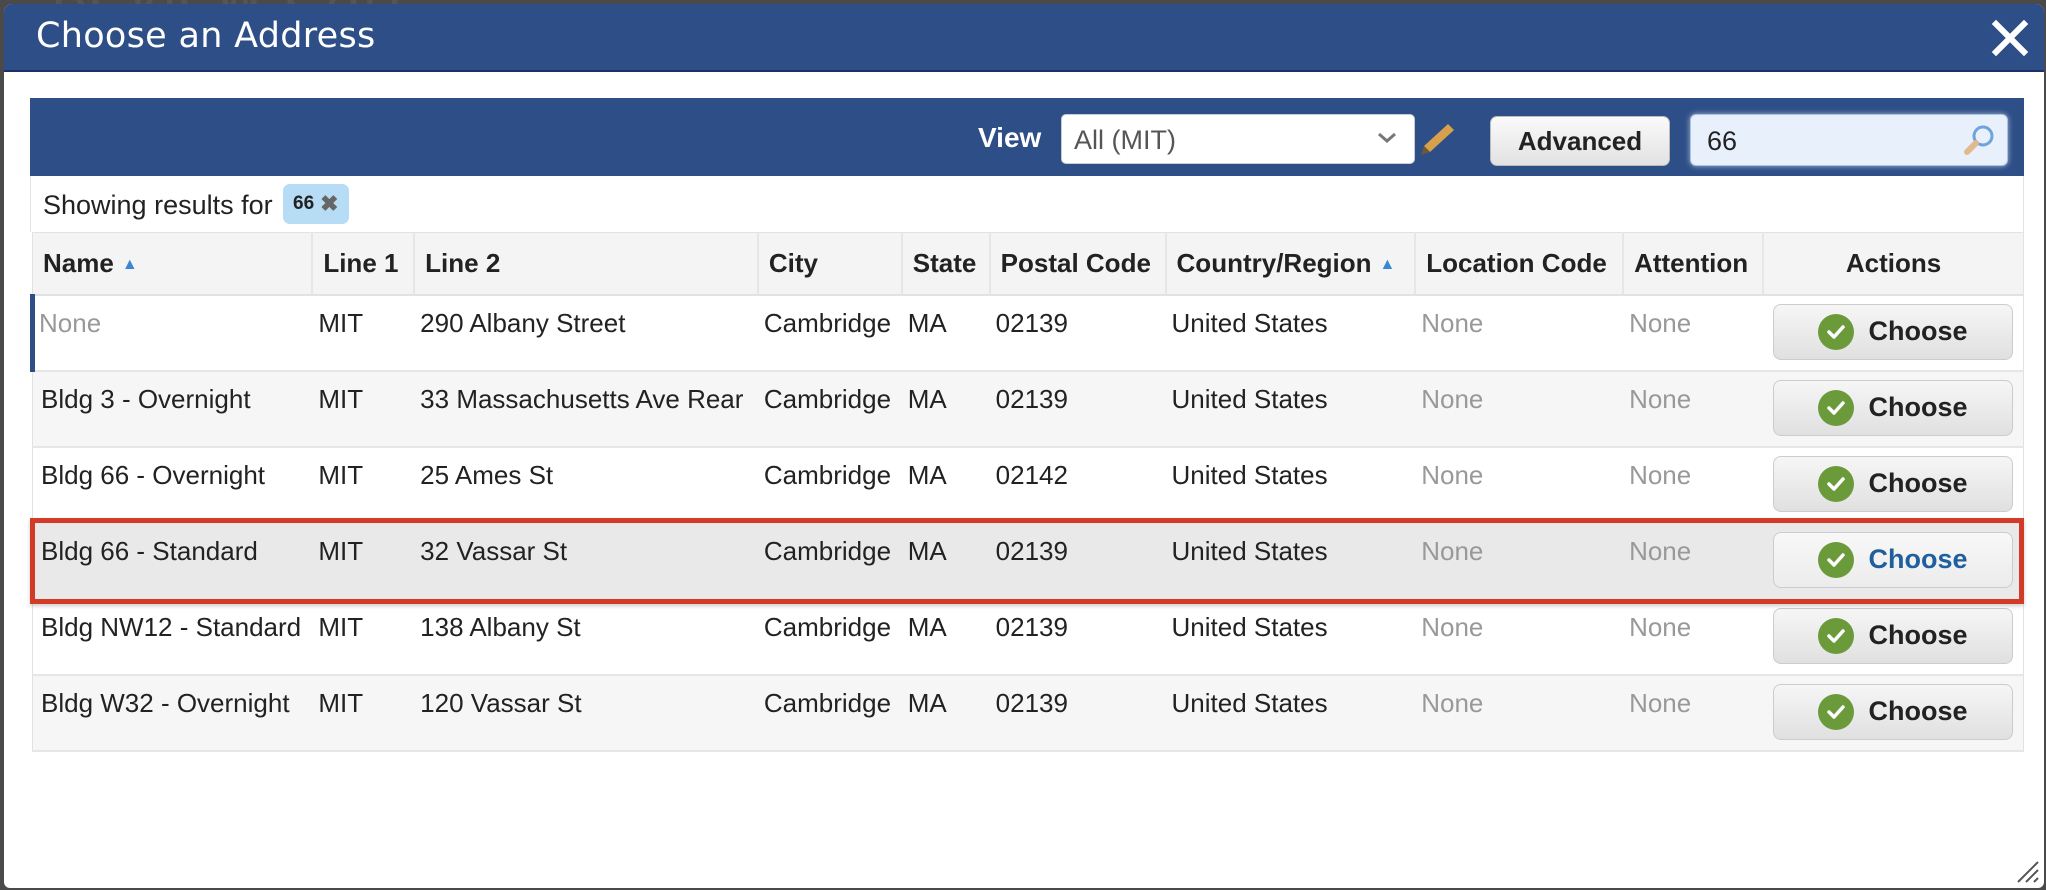 The width and height of the screenshot is (2046, 890). What do you see at coordinates (206, 36) in the screenshot?
I see `dialog-title: Choose an Address` at bounding box center [206, 36].